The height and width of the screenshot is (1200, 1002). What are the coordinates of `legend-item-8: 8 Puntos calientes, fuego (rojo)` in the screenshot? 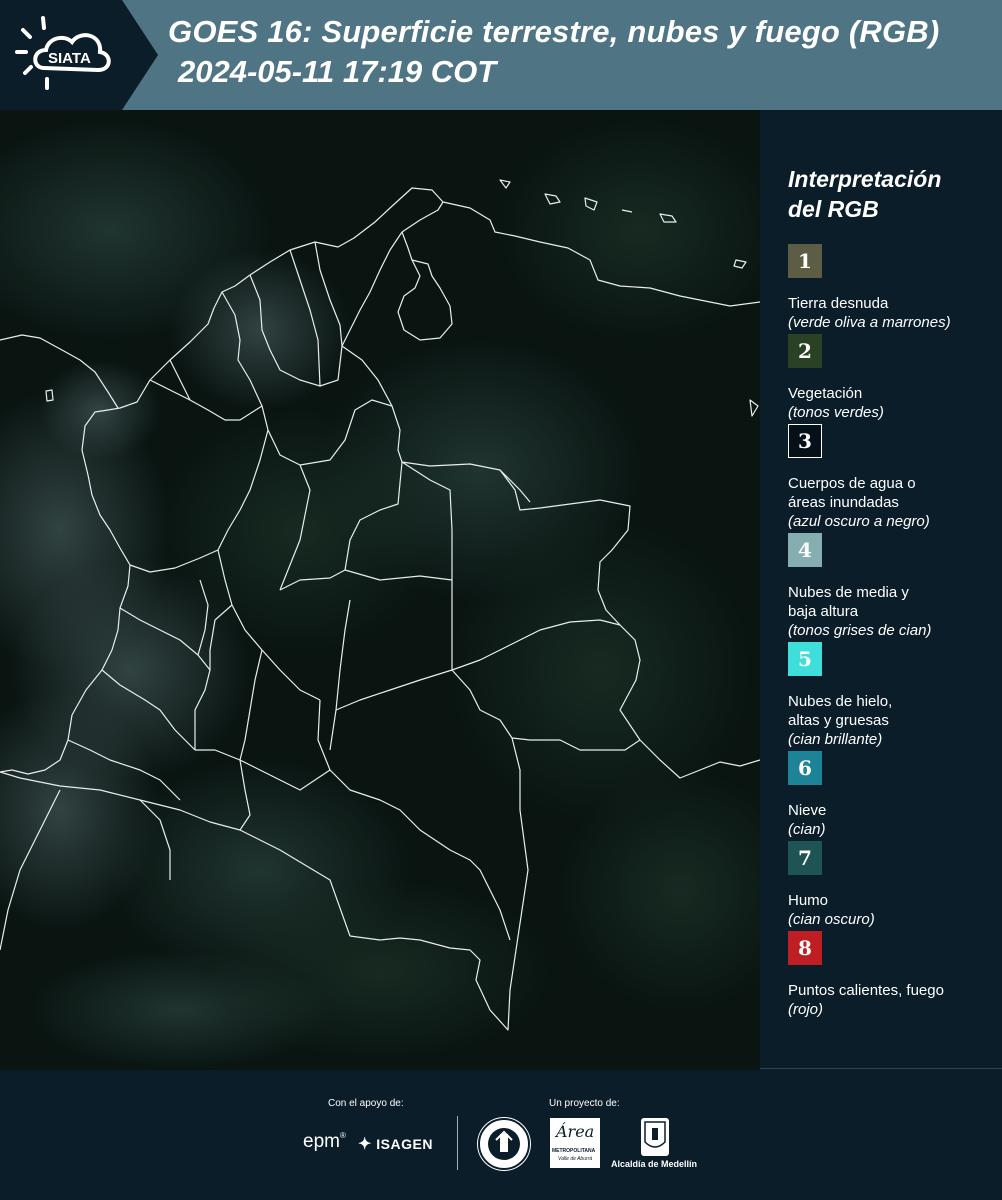 It's located at (893, 975).